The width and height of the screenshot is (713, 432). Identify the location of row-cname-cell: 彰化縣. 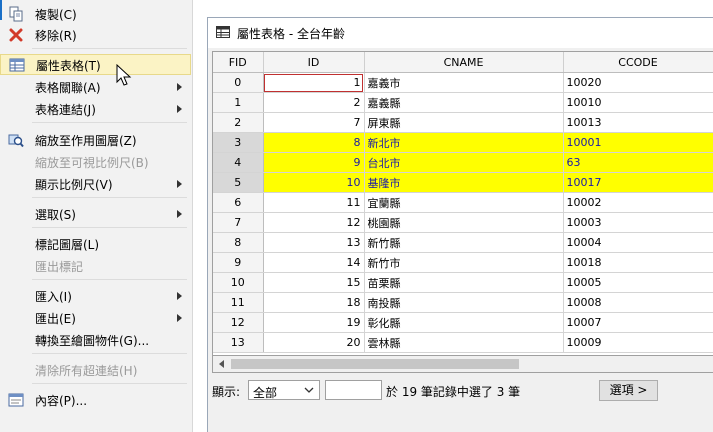
(464, 322).